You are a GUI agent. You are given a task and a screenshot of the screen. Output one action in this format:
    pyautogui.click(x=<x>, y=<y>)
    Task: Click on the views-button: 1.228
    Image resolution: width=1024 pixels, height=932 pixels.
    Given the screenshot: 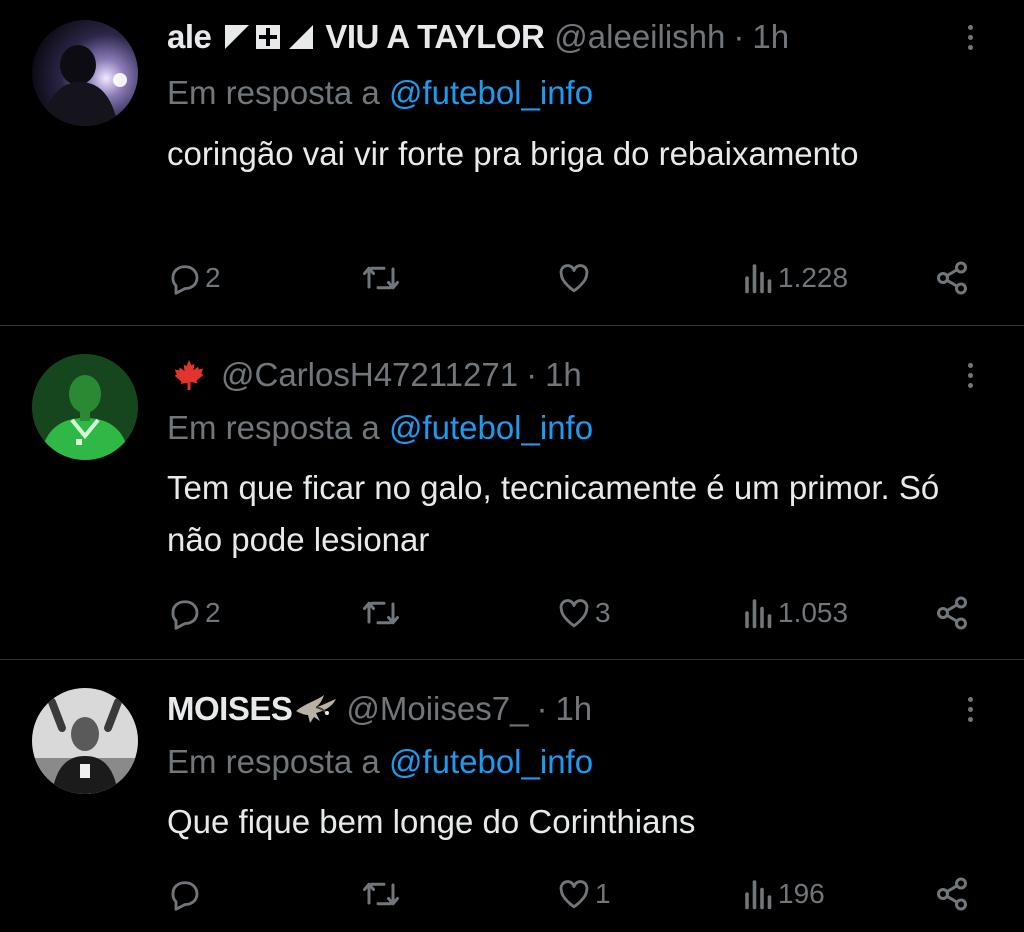 What is the action you would take?
    pyautogui.click(x=795, y=278)
    